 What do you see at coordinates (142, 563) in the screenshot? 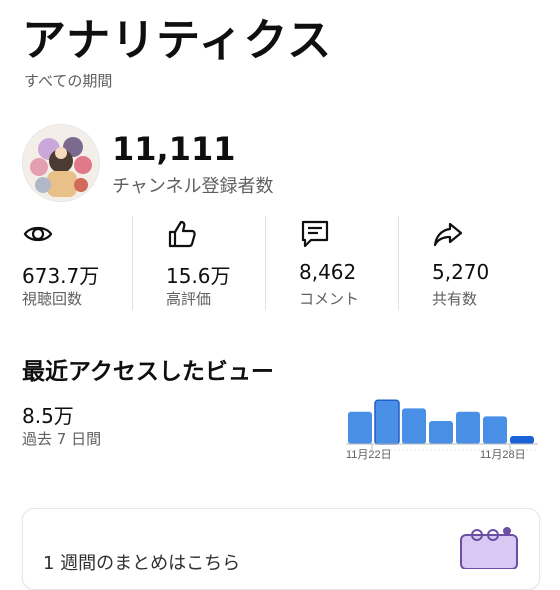
I see `weekly-summary-text: 1 週間のまとめはこちら` at bounding box center [142, 563].